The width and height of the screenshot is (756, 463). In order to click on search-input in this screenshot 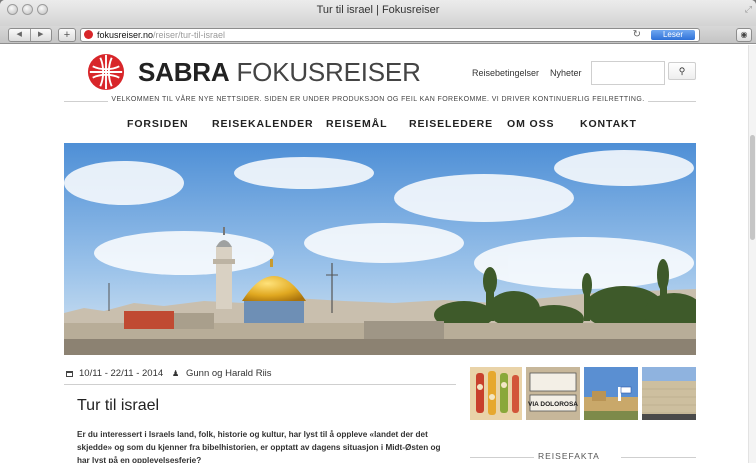, I will do `click(628, 73)`.